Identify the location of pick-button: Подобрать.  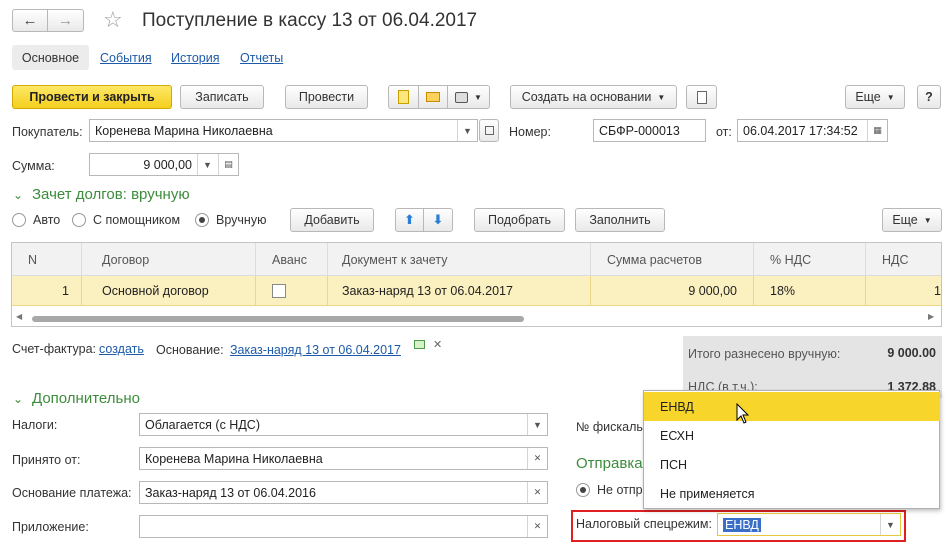
(519, 220).